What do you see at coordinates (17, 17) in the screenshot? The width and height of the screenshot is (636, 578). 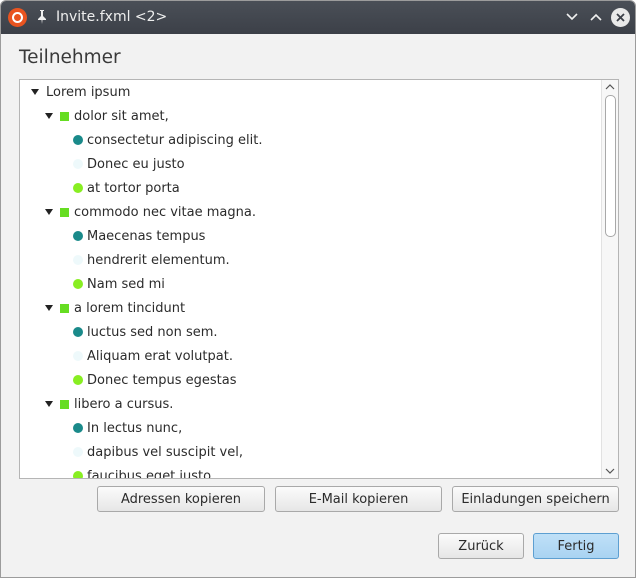 I see `ubuntu-logo-icon` at bounding box center [17, 17].